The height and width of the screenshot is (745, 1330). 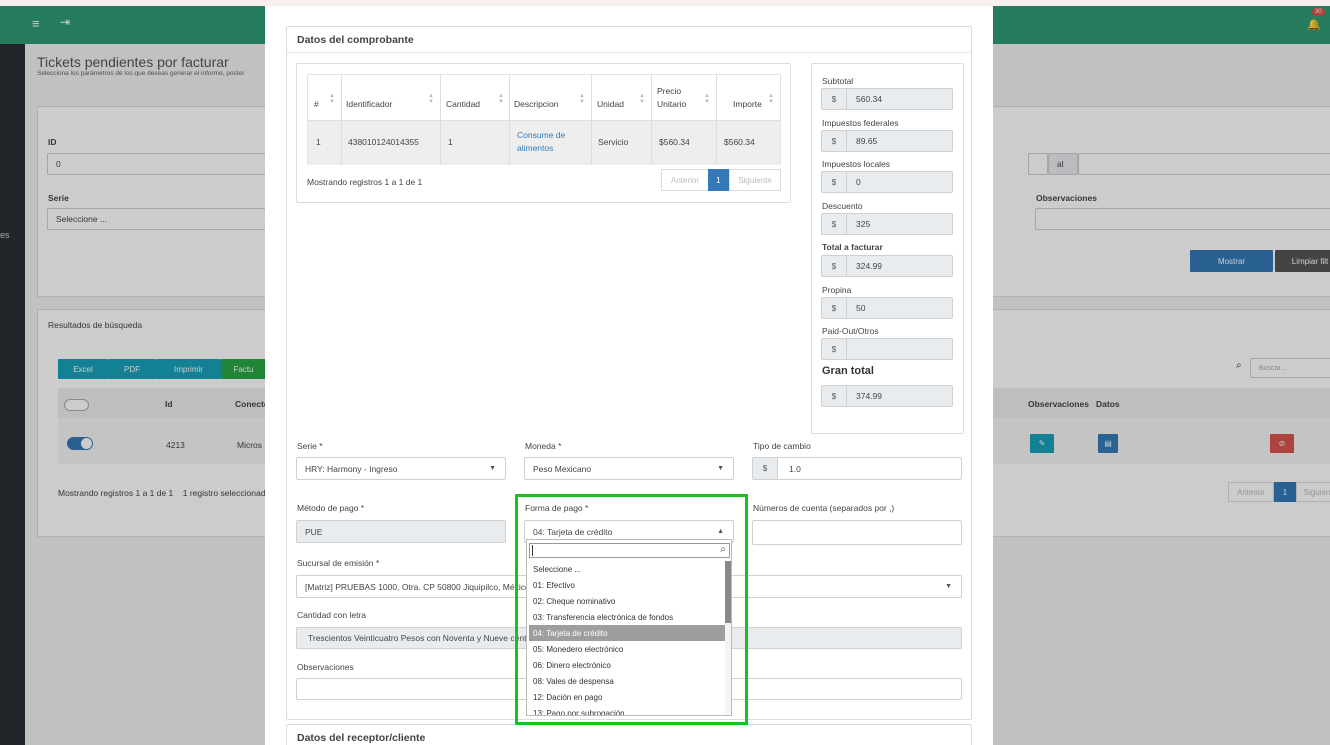 What do you see at coordinates (562, 468) in the screenshot?
I see `moneda-value: Peso Mexicano` at bounding box center [562, 468].